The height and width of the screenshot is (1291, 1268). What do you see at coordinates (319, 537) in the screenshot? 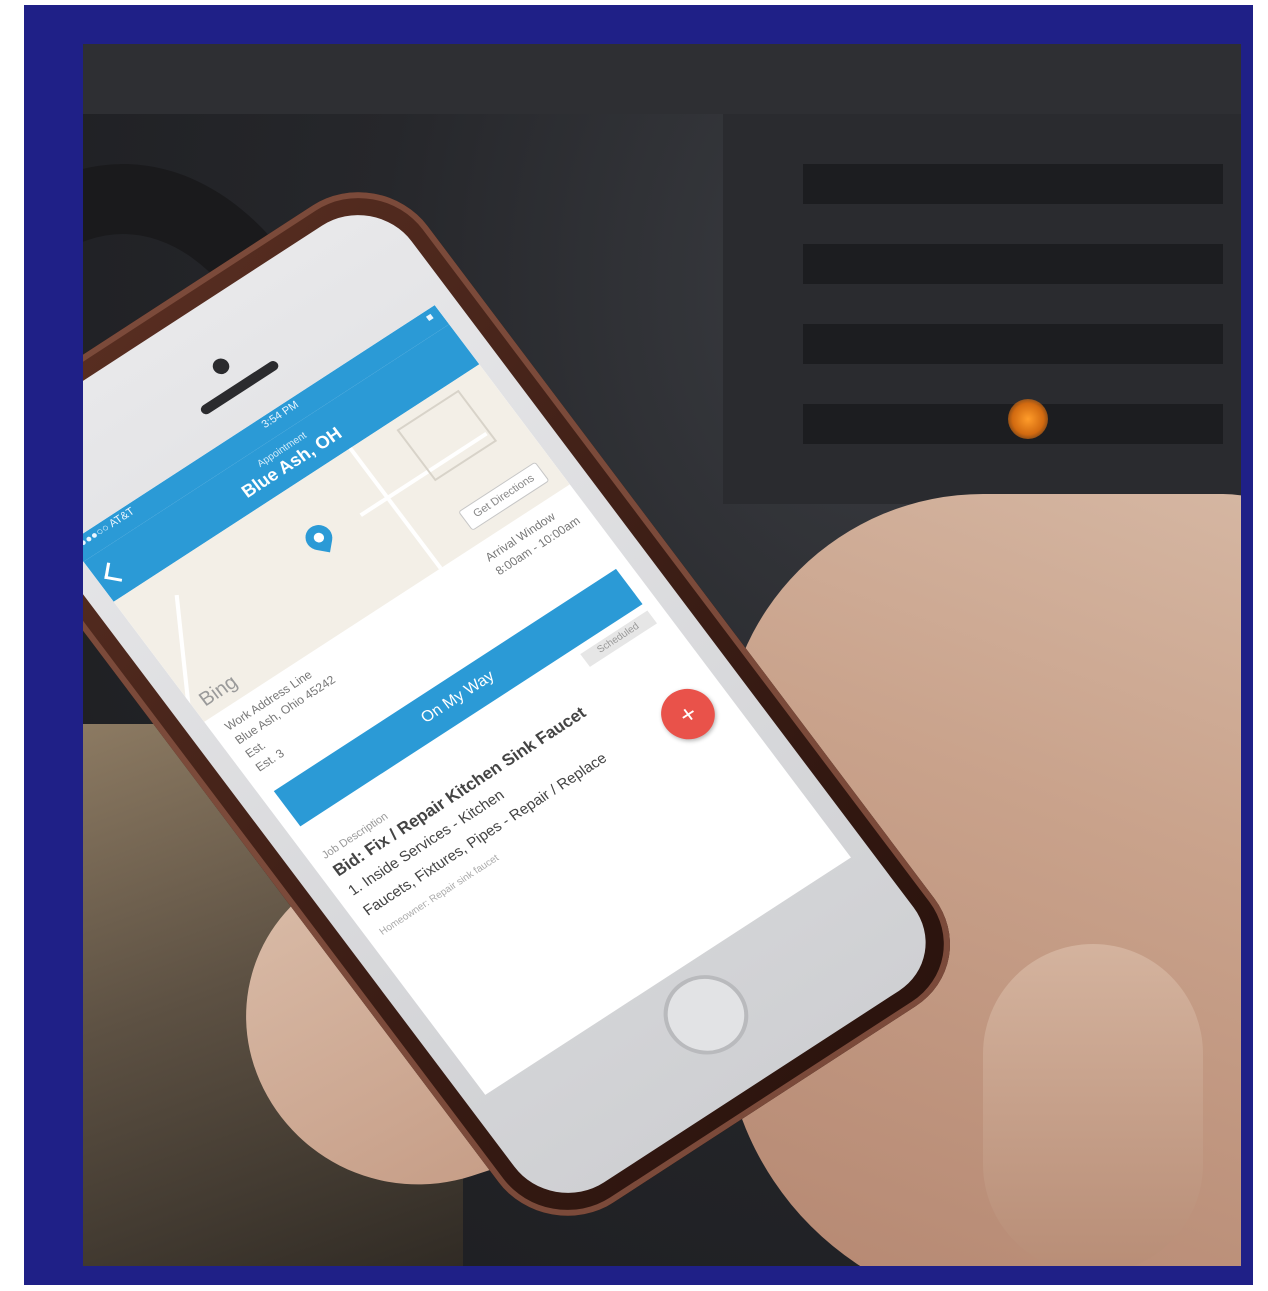
I see `location-pin-icon` at bounding box center [319, 537].